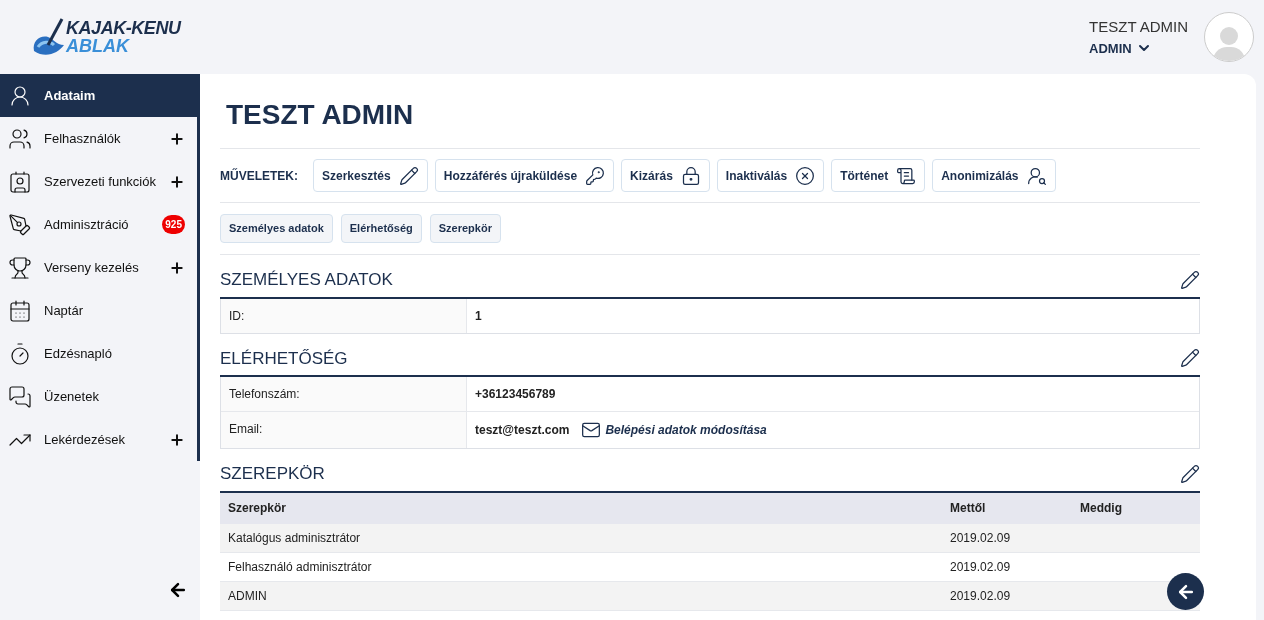  Describe the element at coordinates (522, 430) in the screenshot. I see `field-value: teszt@teszt.com` at that location.